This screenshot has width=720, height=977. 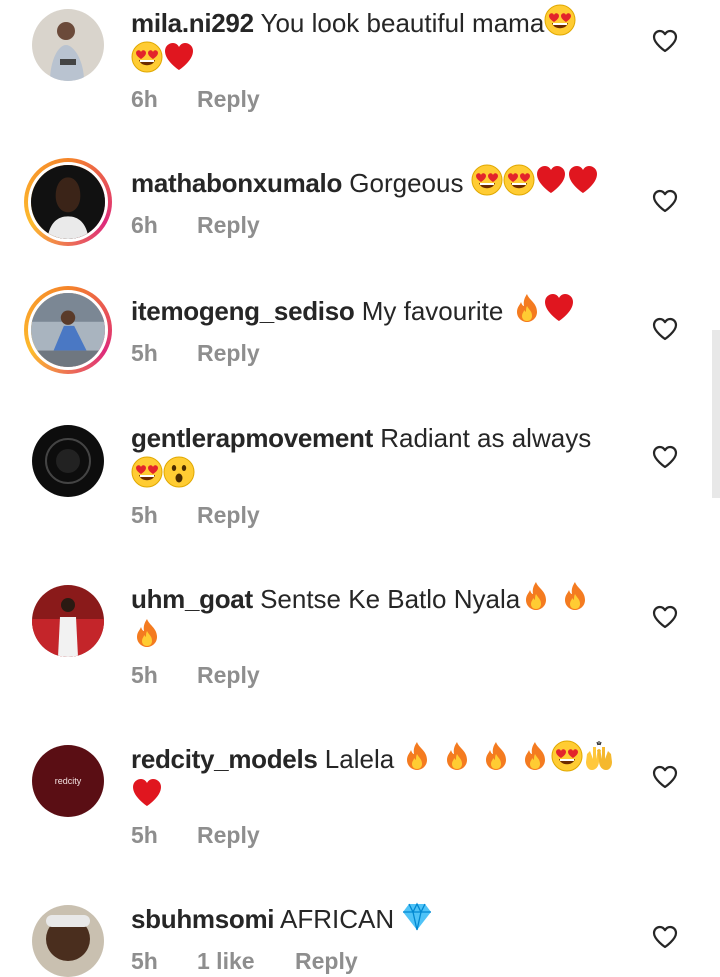 I want to click on comment-text: Sentse Ke Batlo Nyala, so click(x=390, y=599).